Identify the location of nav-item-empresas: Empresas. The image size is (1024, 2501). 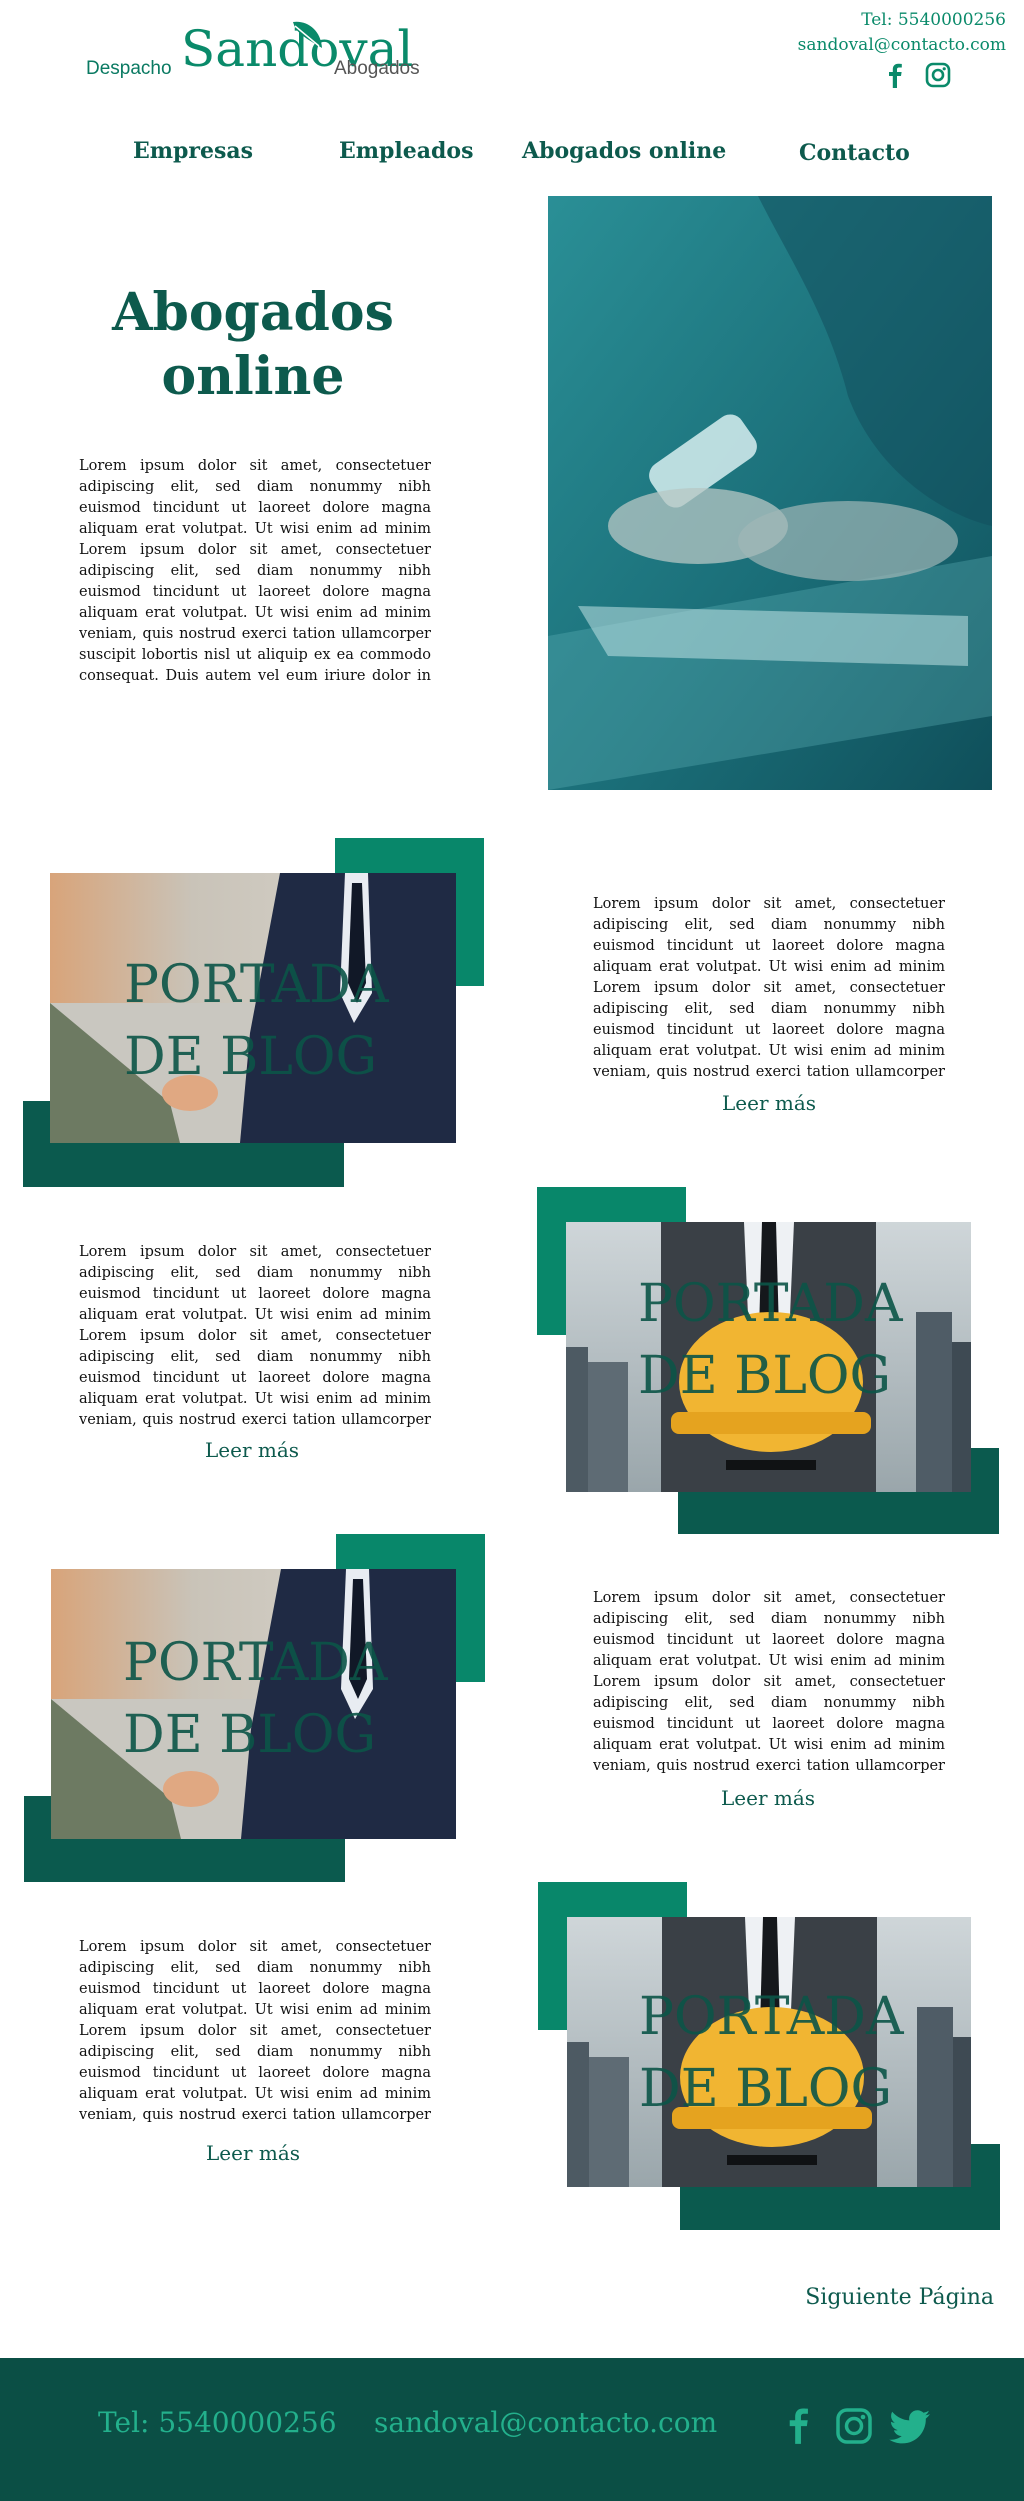
(193, 151).